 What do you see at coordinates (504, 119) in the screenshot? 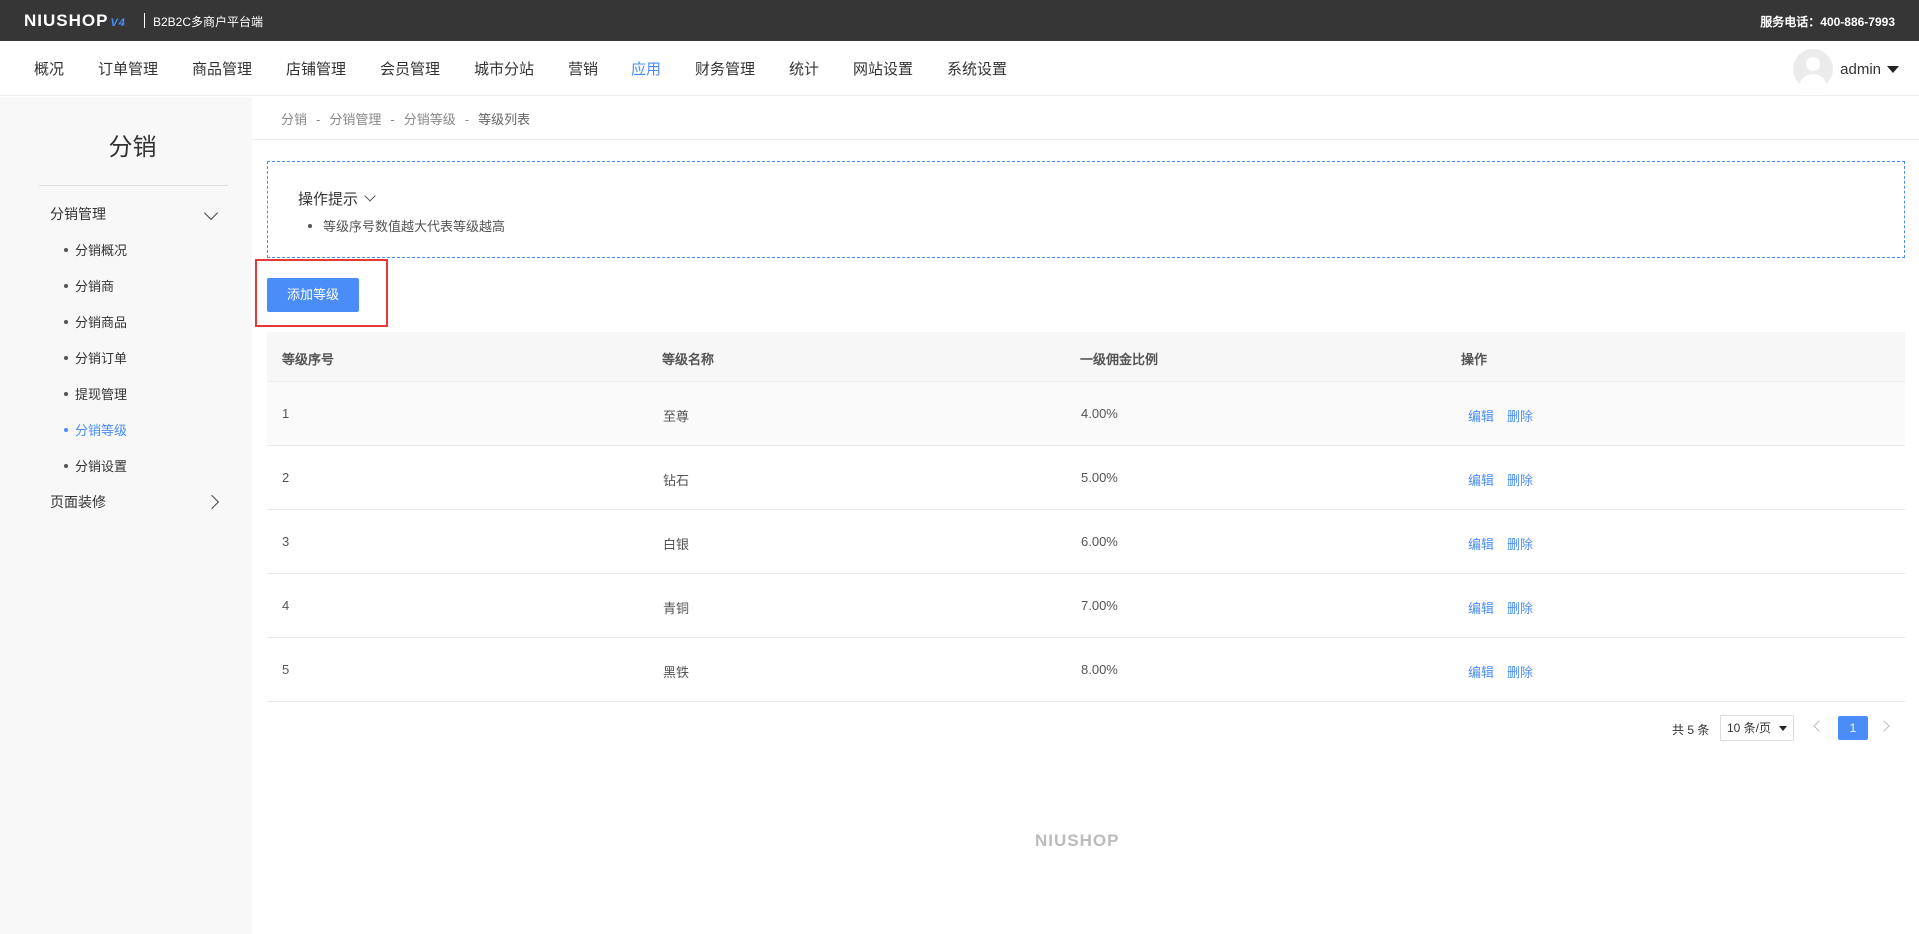
I see `breadcrumb-current: 等级列表` at bounding box center [504, 119].